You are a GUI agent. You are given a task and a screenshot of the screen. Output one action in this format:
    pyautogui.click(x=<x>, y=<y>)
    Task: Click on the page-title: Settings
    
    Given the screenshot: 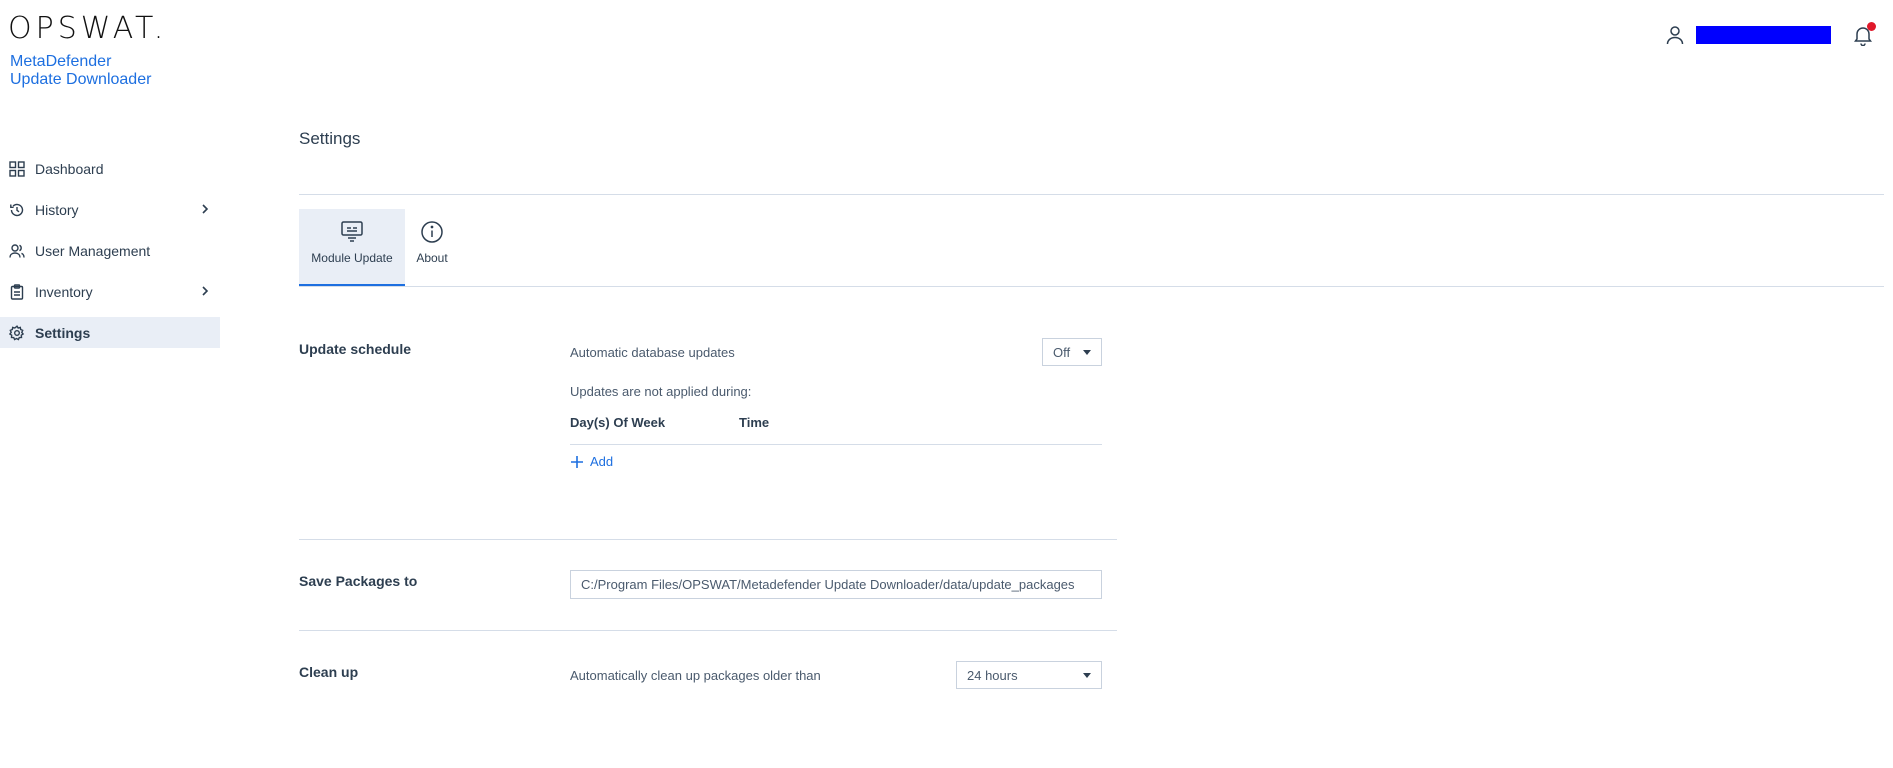 What is the action you would take?
    pyautogui.click(x=330, y=138)
    